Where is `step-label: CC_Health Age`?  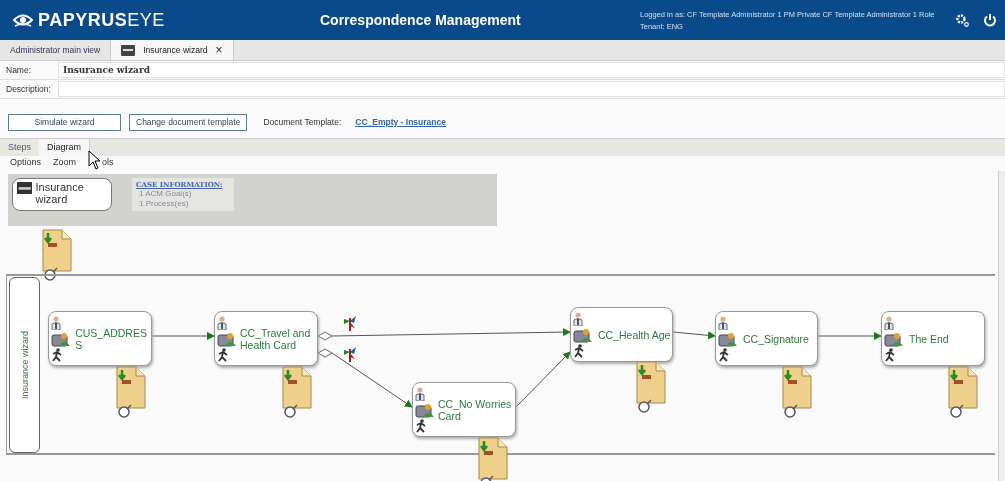 step-label: CC_Health Age is located at coordinates (634, 334).